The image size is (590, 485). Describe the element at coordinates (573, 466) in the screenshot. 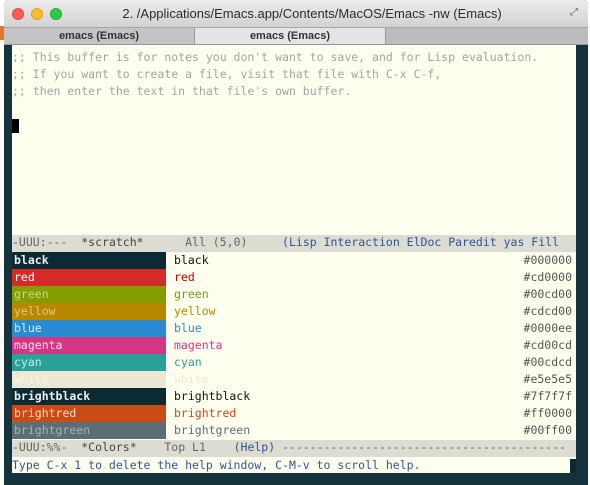

I see `terminal-corner` at that location.